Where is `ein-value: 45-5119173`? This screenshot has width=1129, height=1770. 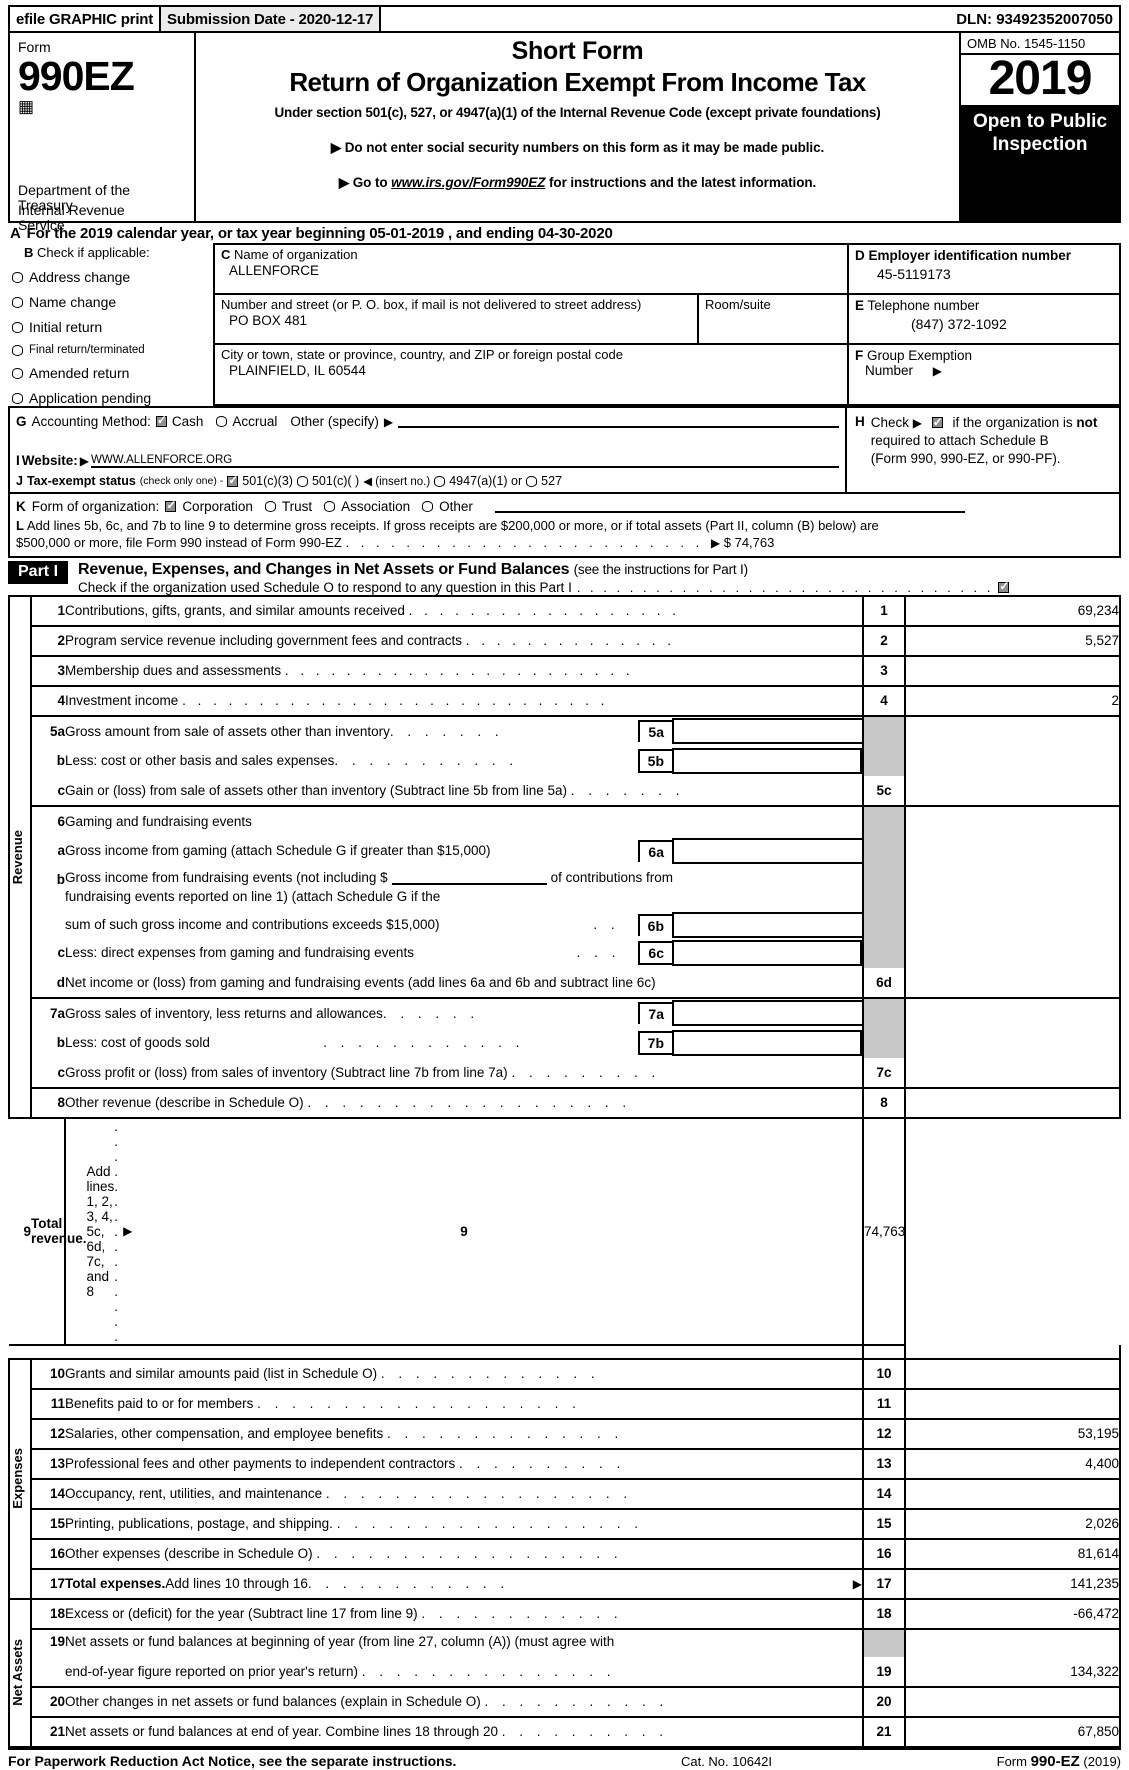
ein-value: 45-5119173 is located at coordinates (984, 274).